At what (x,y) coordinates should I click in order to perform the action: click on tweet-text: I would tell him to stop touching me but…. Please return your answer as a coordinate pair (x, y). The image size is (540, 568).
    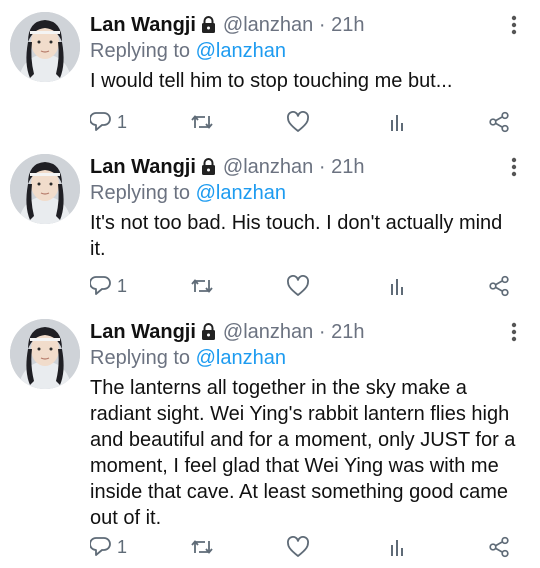
    Looking at the image, I should click on (271, 81).